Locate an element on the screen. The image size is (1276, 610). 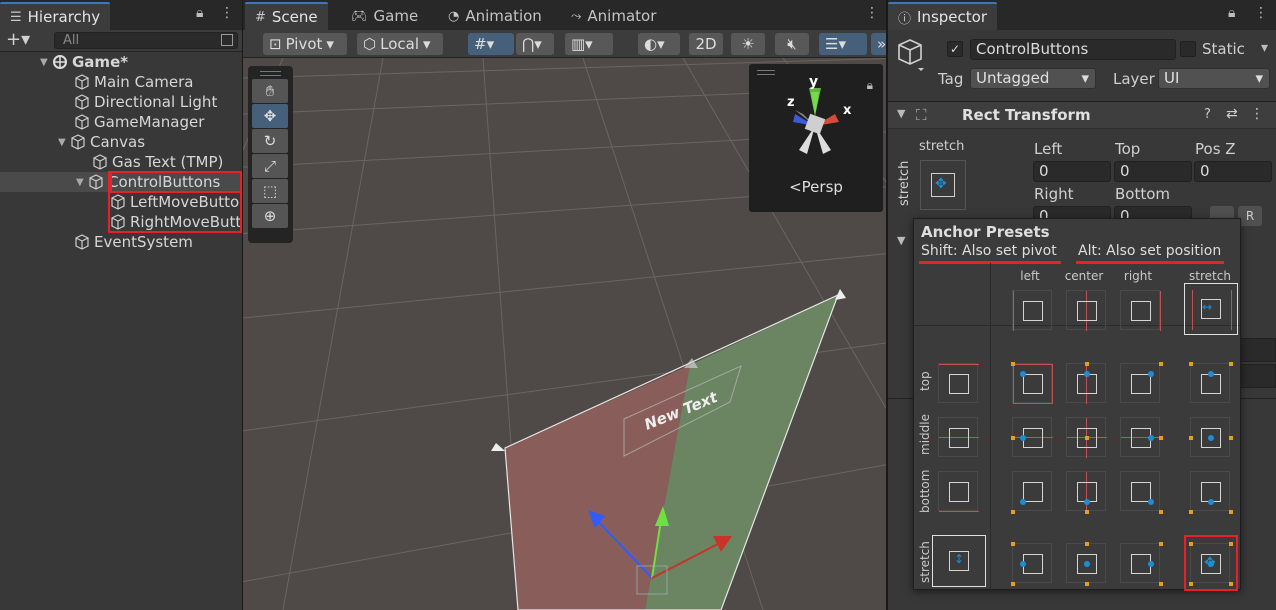
local-dropdown: ⬡ Local ▾ is located at coordinates (400, 44).